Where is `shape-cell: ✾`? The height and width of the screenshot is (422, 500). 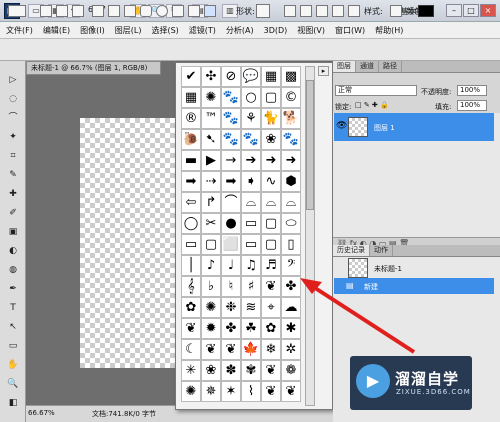 shape-cell: ✾ is located at coordinates (251, 370).